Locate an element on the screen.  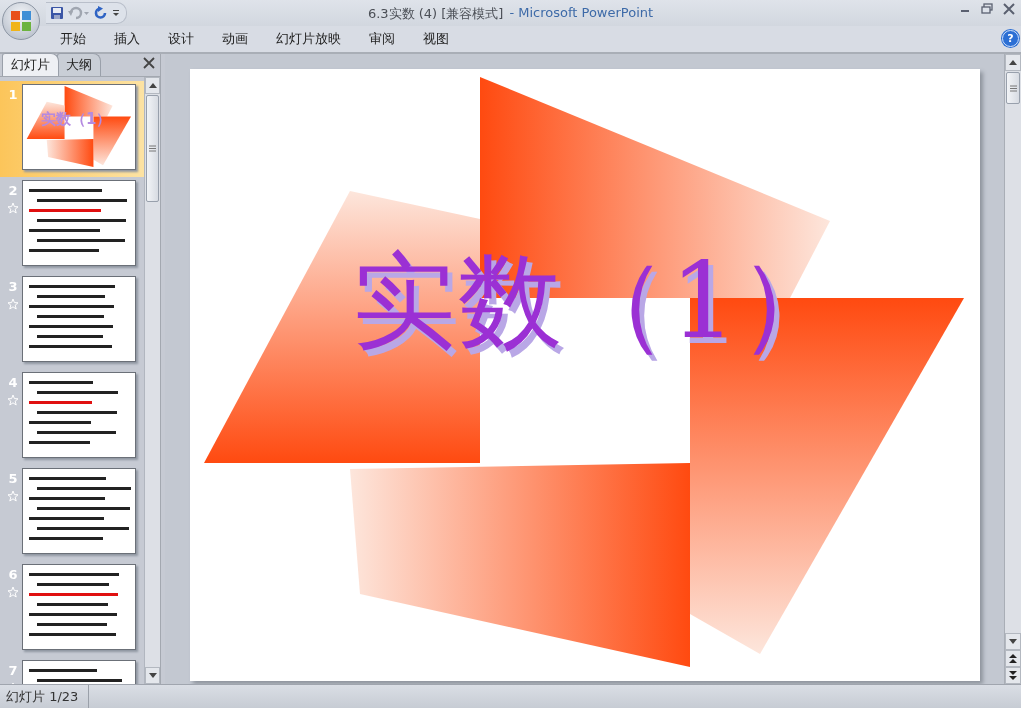
slide-number: 7 is located at coordinates (13, 670).